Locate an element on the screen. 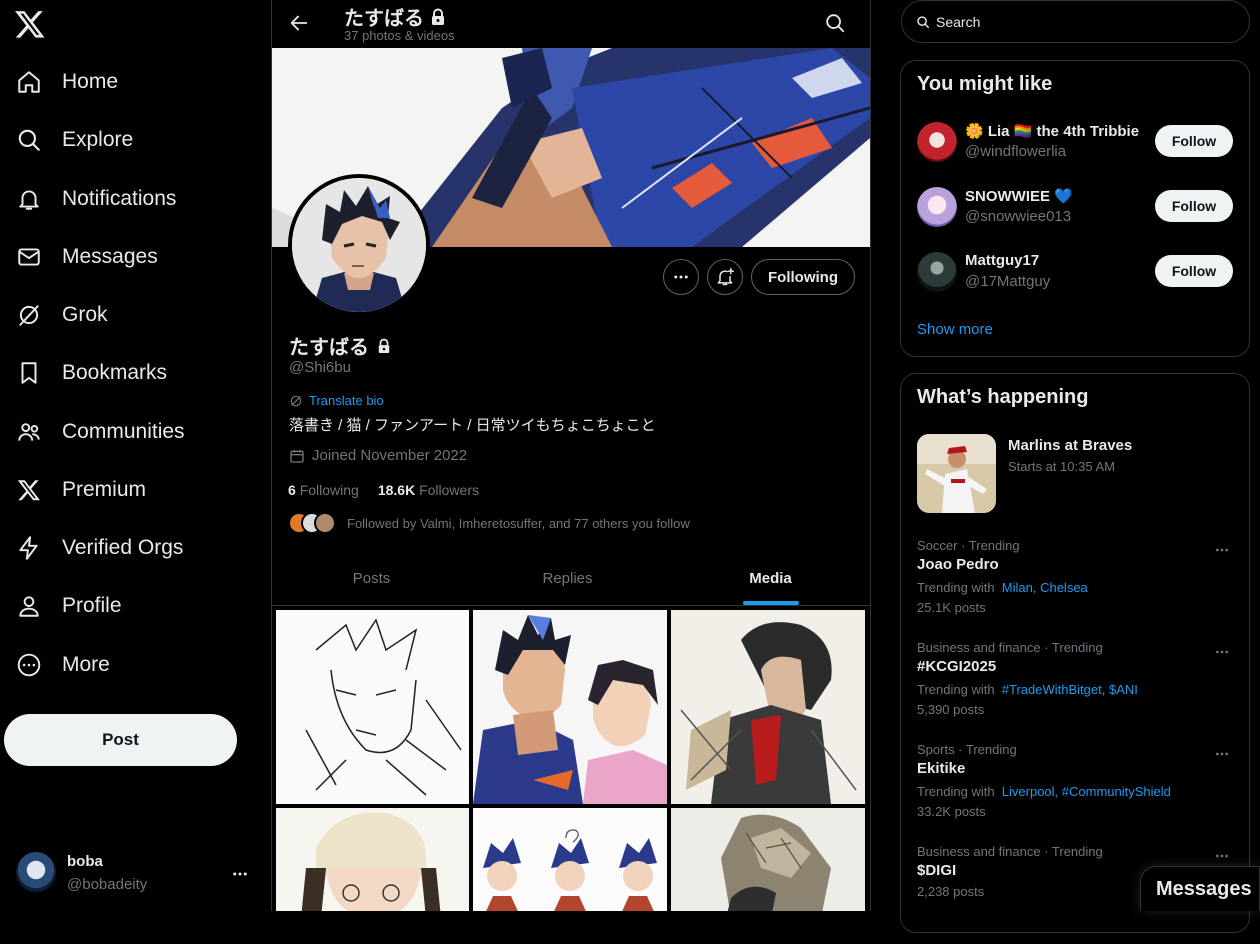 This screenshot has width=1260, height=944. tab-replies: Replies is located at coordinates (567, 578).